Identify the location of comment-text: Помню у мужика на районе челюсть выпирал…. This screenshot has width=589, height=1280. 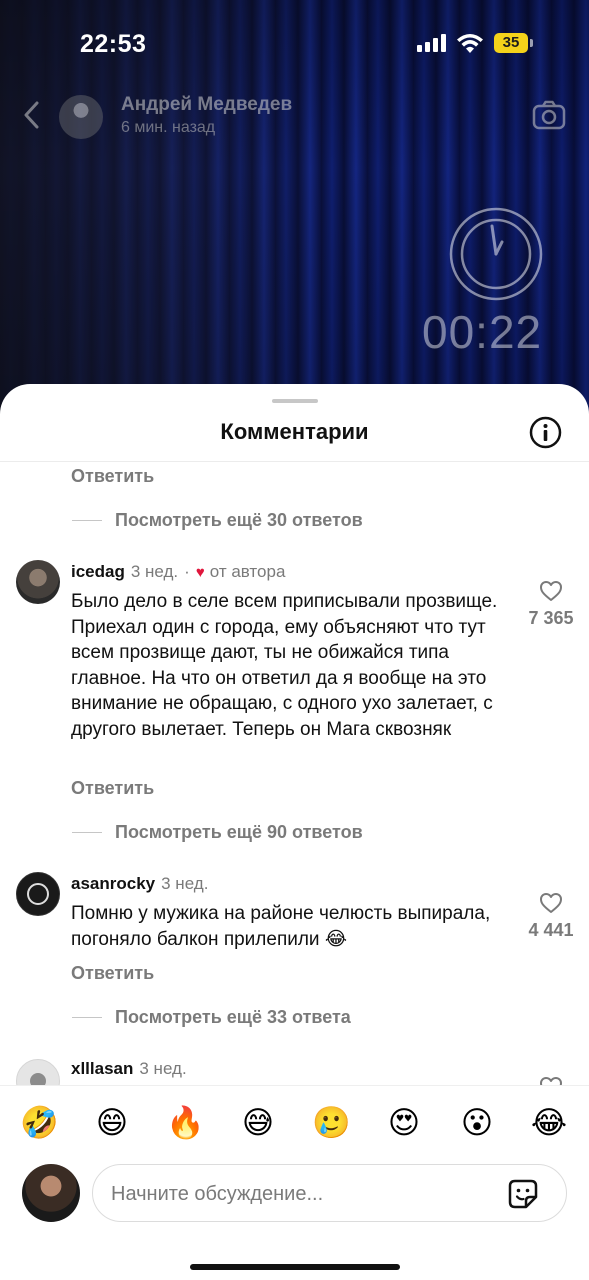
(281, 926).